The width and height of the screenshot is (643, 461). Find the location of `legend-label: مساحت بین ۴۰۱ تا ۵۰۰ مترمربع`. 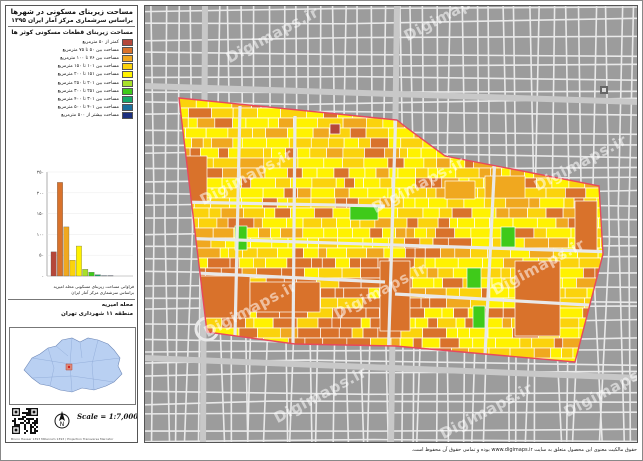

legend-label: مساحت بین ۴۰۱ تا ۵۰۰ مترمربع is located at coordinates (88, 108).